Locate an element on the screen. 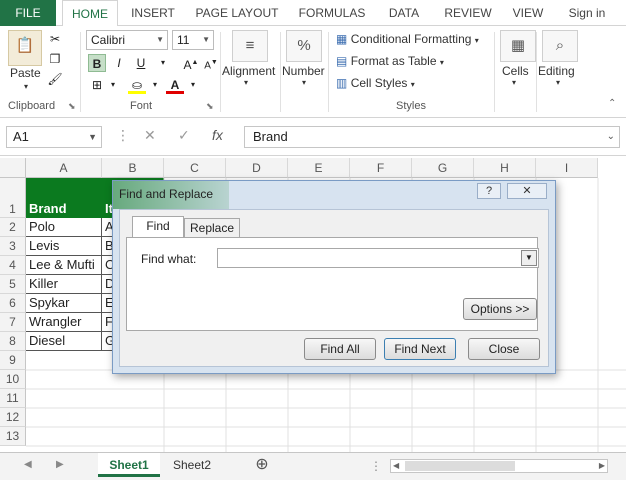  tab-insert: INSERT is located at coordinates (153, 13).